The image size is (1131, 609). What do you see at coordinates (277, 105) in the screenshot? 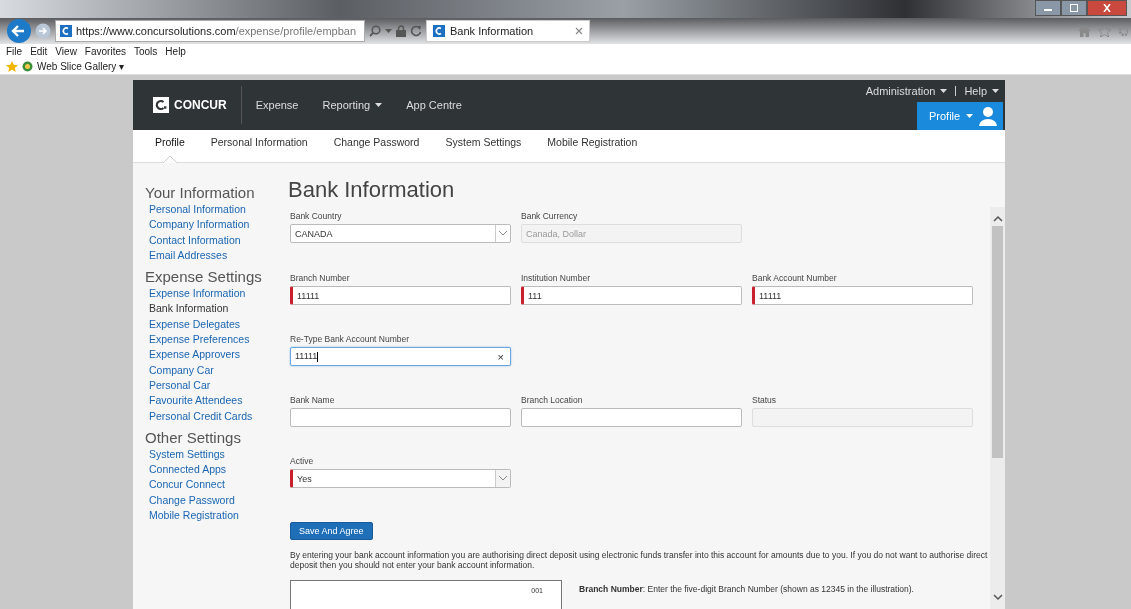
I see `nav-link: Expense` at bounding box center [277, 105].